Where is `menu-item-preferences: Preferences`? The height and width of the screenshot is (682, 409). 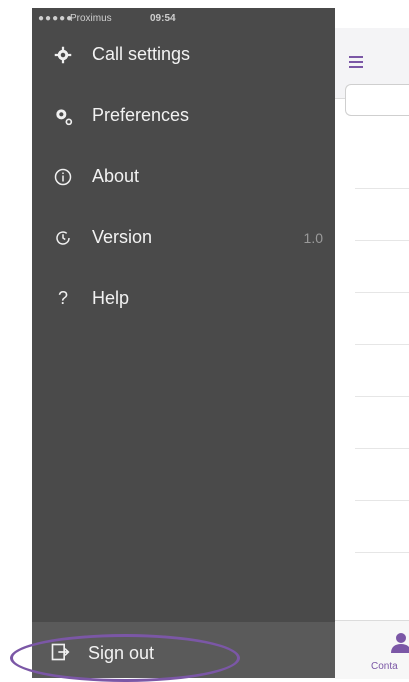
menu-item-preferences: Preferences is located at coordinates (183, 115).